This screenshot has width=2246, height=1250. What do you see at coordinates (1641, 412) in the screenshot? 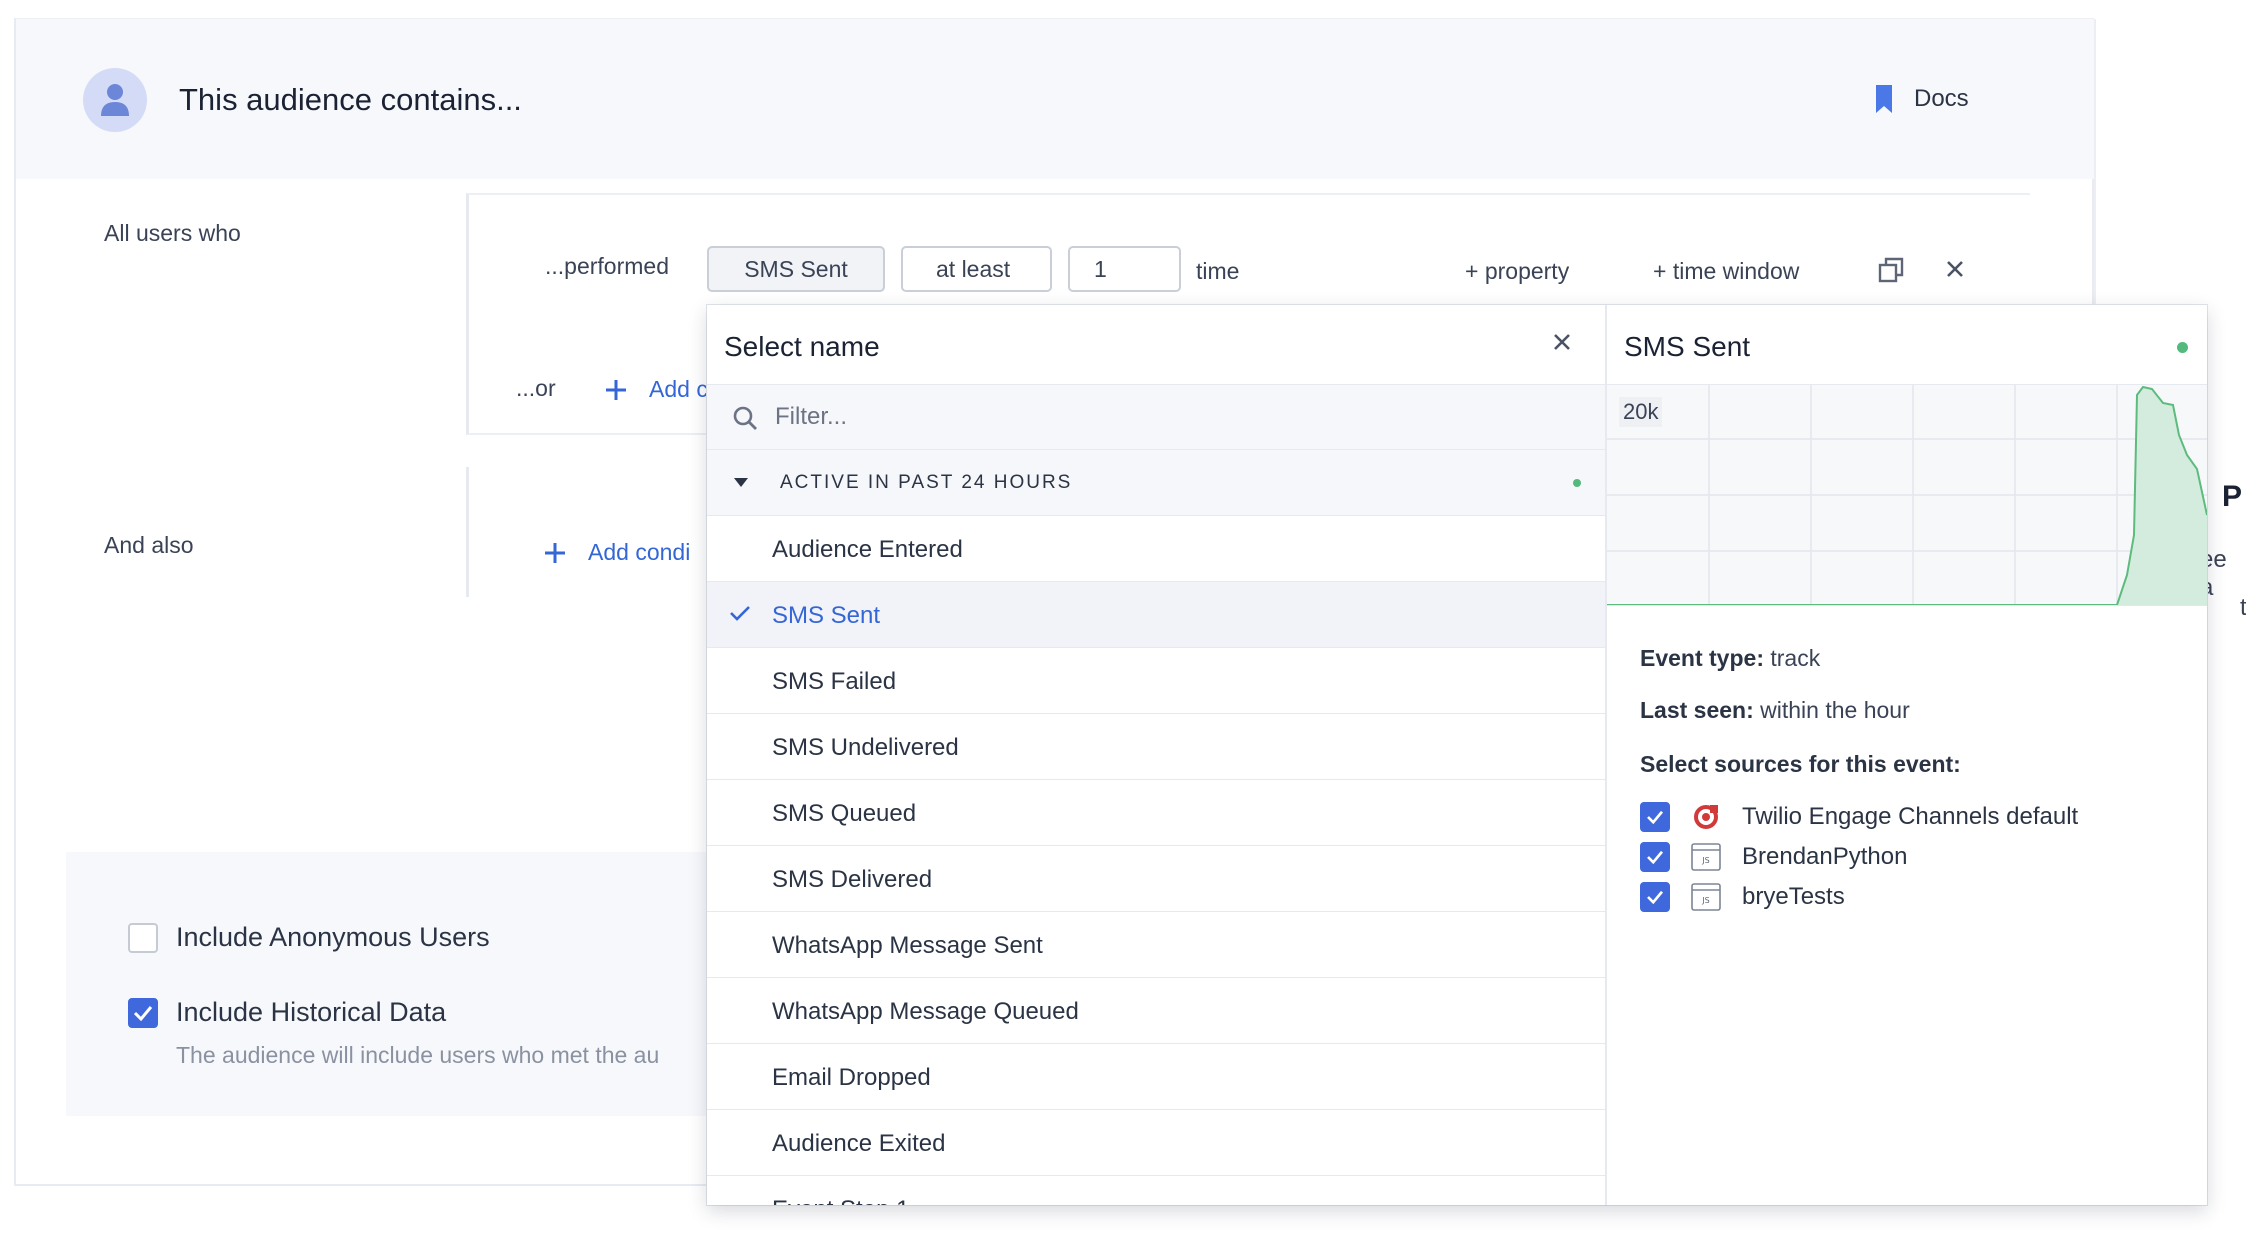
I see `y-tick-label: 20k` at bounding box center [1641, 412].